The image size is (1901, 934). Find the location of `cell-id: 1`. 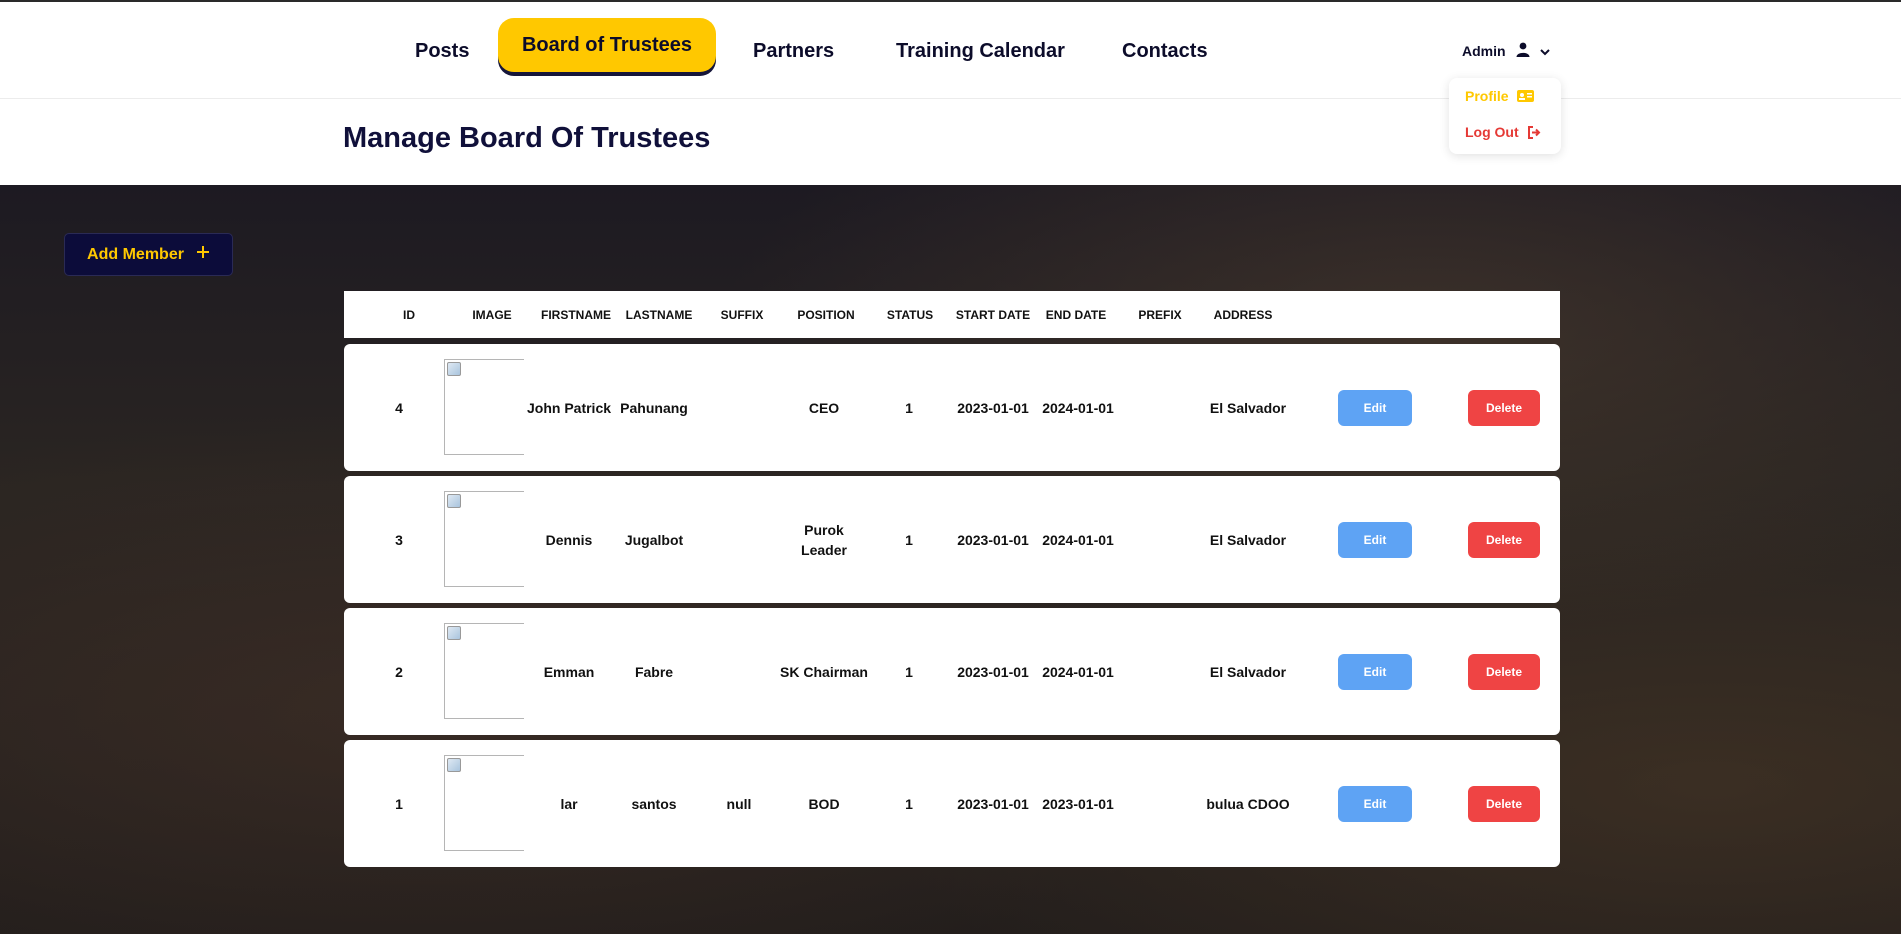

cell-id: 1 is located at coordinates (399, 803).